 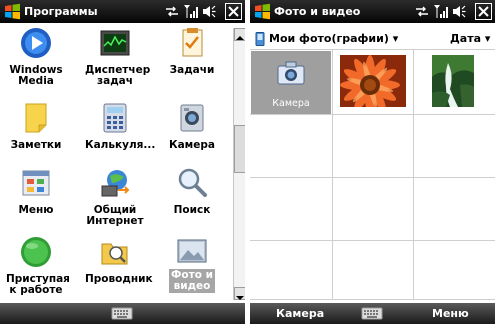 I want to click on program-internet-sharing: Общий Интернет, so click(x=115, y=196).